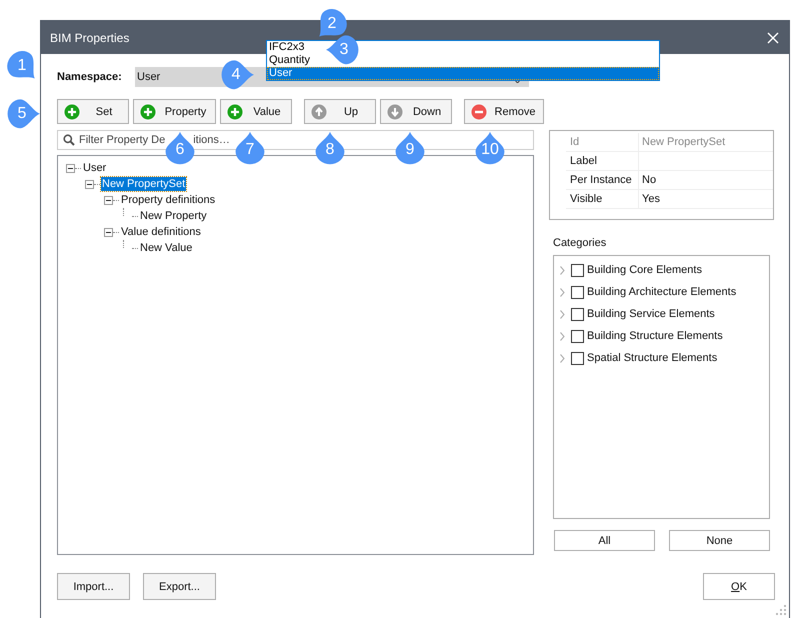  What do you see at coordinates (90, 77) in the screenshot?
I see `namespace-label: Namespace:` at bounding box center [90, 77].